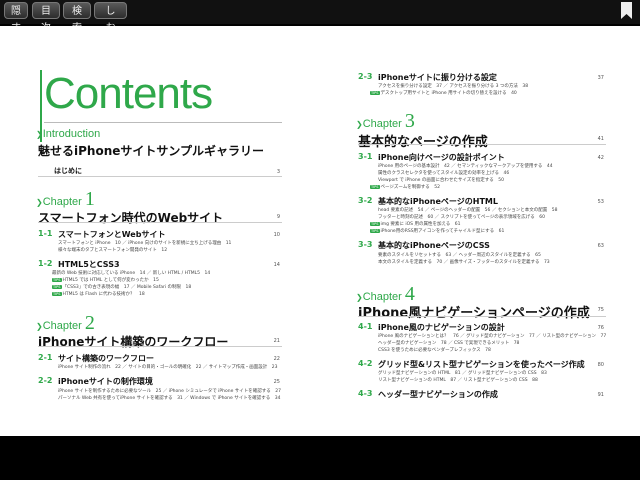 This screenshot has height=480, width=640. I want to click on section-4-2-page: 80, so click(600, 365).